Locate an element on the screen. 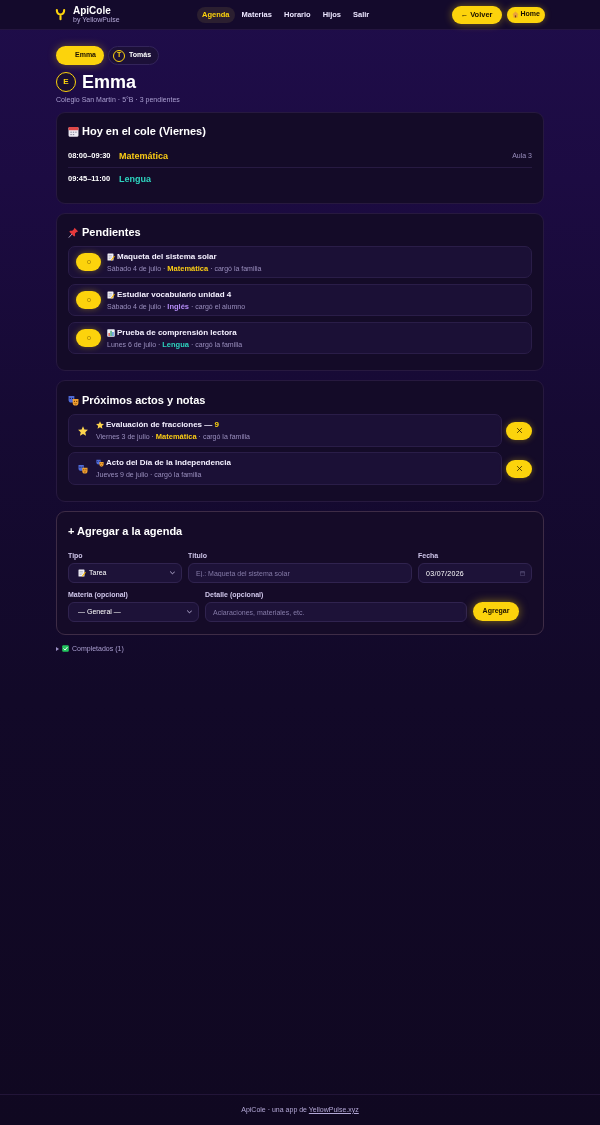 Image resolution: width=600 pixels, height=1125 pixels. card-title: + Agregar a la agenda is located at coordinates (126, 531).